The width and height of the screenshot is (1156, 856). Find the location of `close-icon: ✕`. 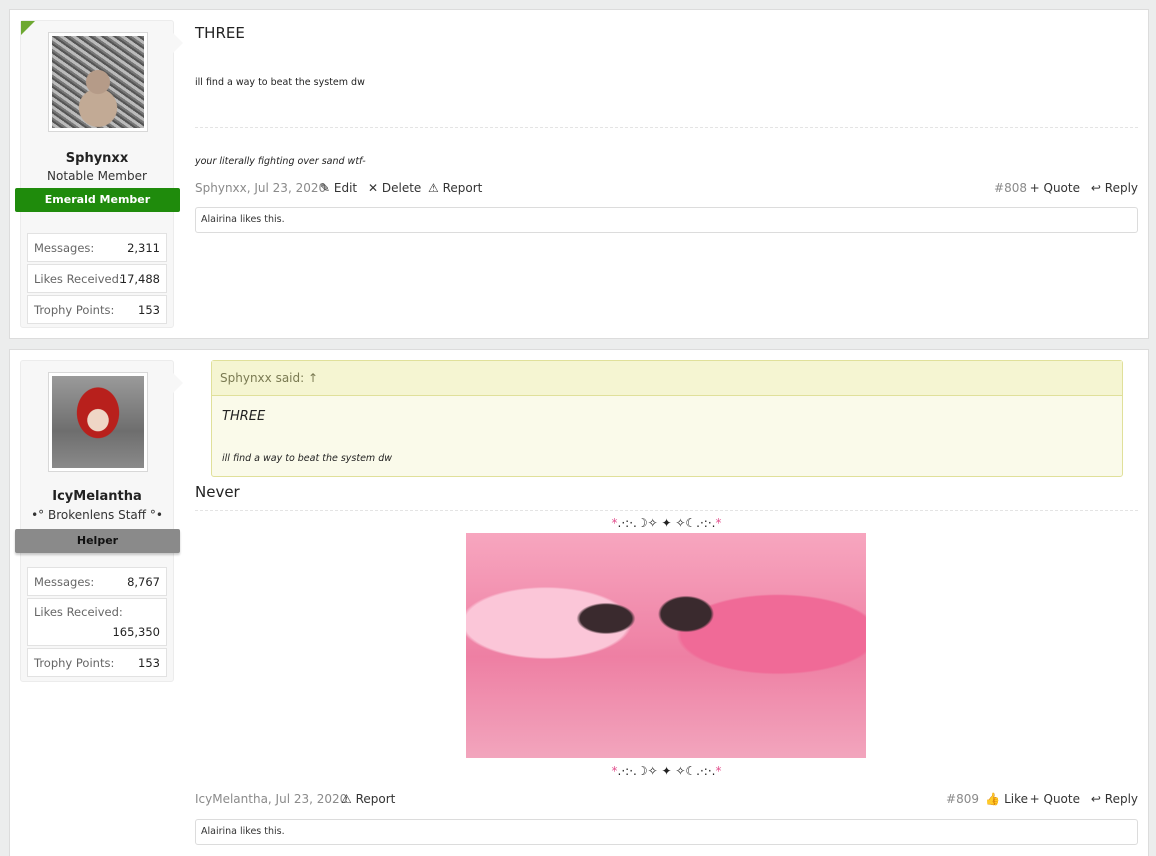

close-icon: ✕ is located at coordinates (373, 188).